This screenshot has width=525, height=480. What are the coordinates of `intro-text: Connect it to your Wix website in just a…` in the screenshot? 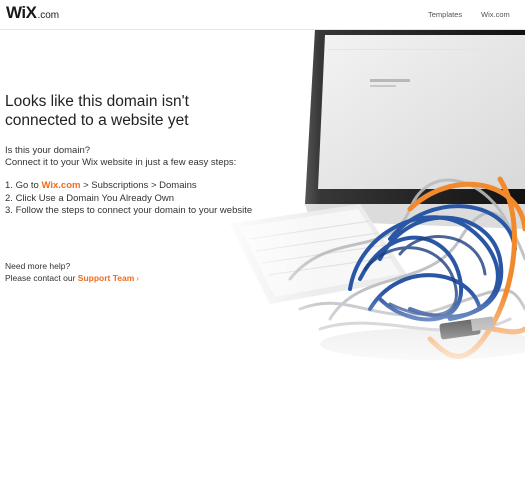 It's located at (121, 162).